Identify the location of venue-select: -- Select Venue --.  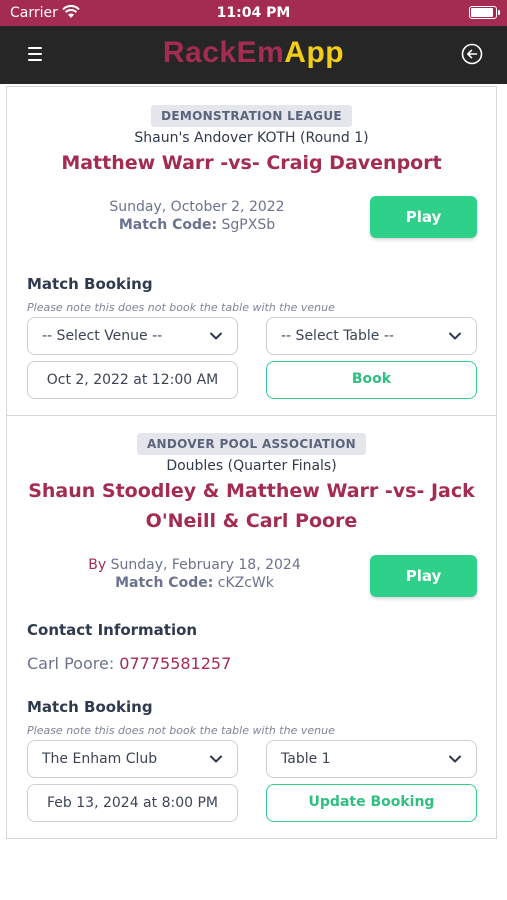
(132, 336).